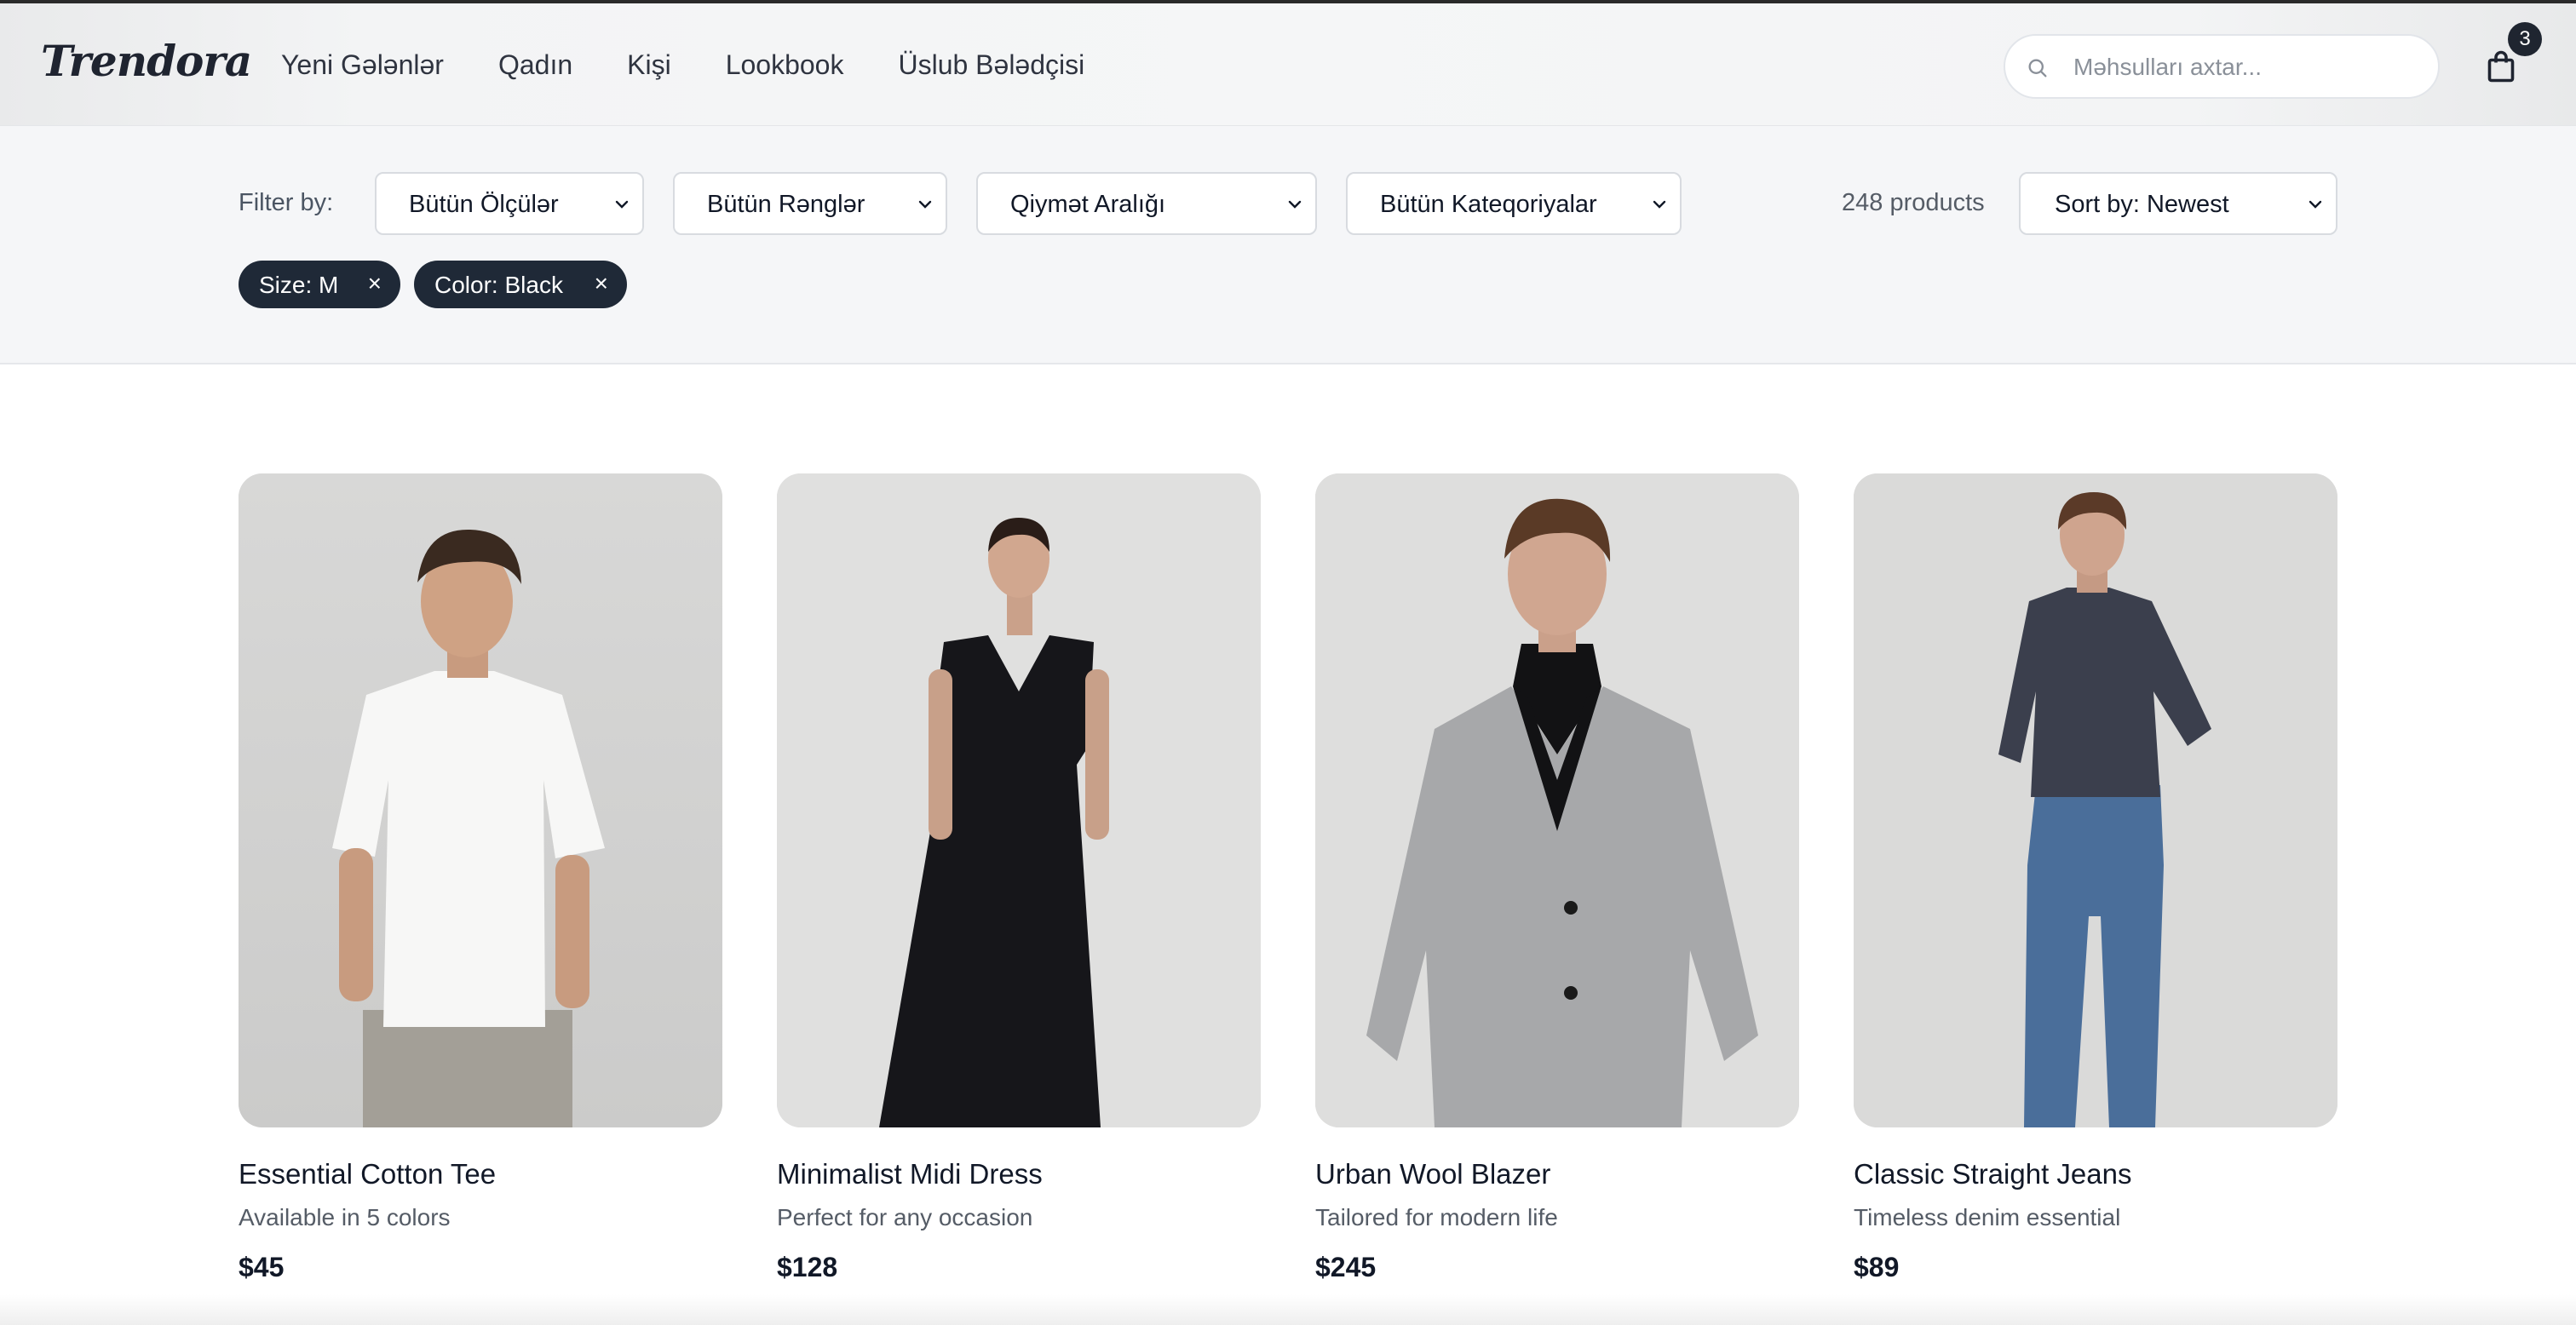  Describe the element at coordinates (484, 204) in the screenshot. I see `size-filter-value: Bütün Ölçülər` at that location.